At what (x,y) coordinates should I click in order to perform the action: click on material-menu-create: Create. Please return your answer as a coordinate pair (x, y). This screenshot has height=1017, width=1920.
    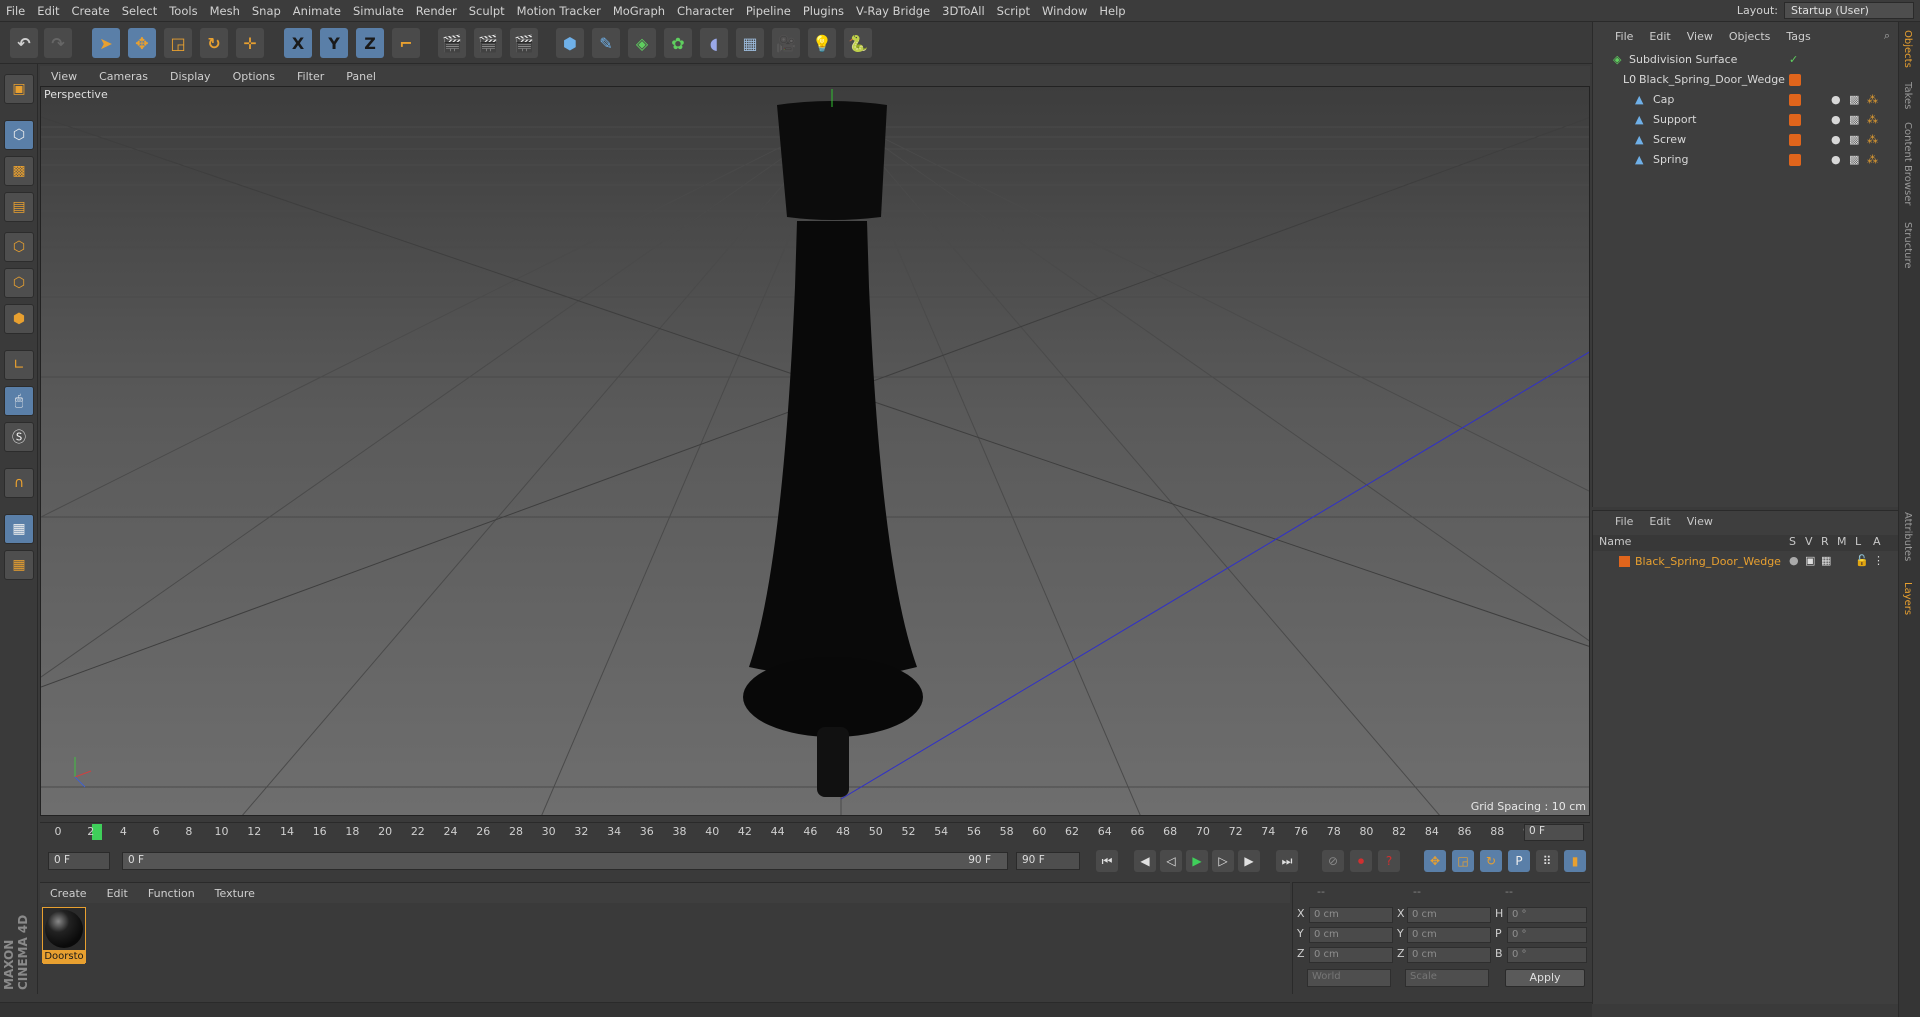
    Looking at the image, I should click on (68, 893).